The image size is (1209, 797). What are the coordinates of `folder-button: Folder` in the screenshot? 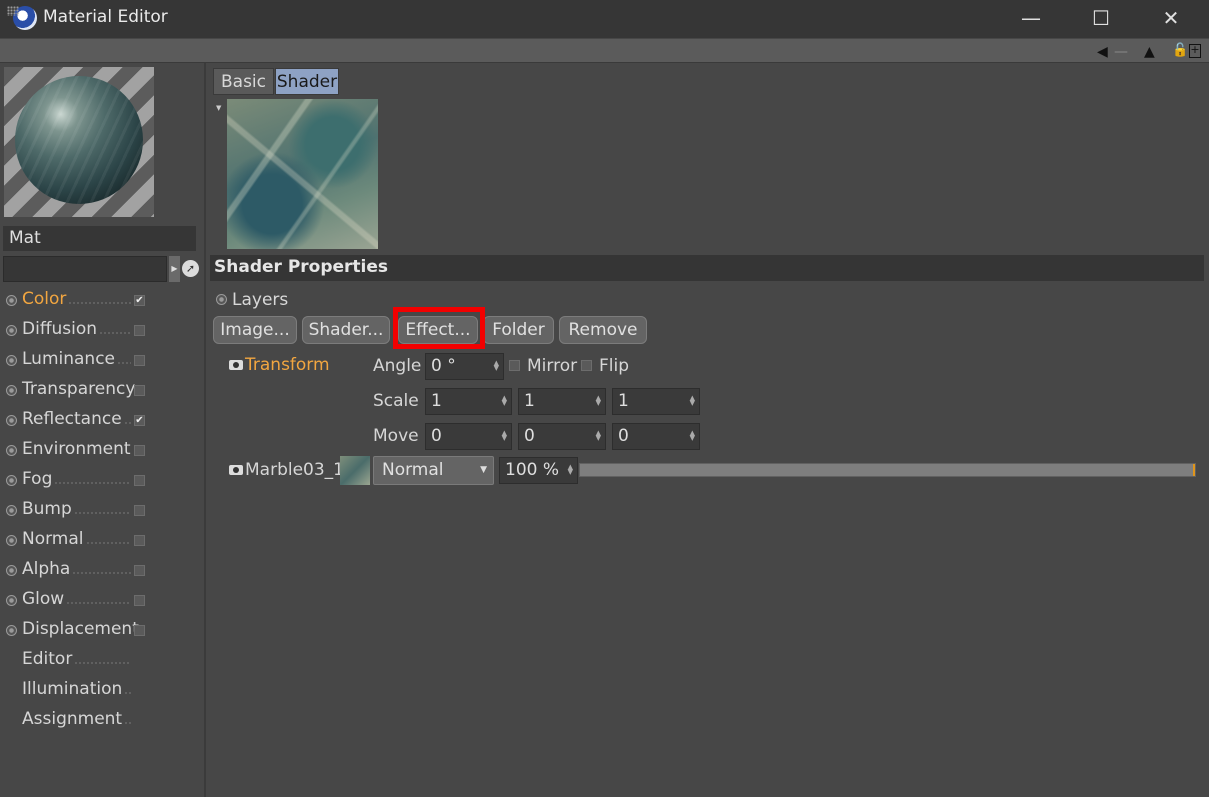 It's located at (518, 330).